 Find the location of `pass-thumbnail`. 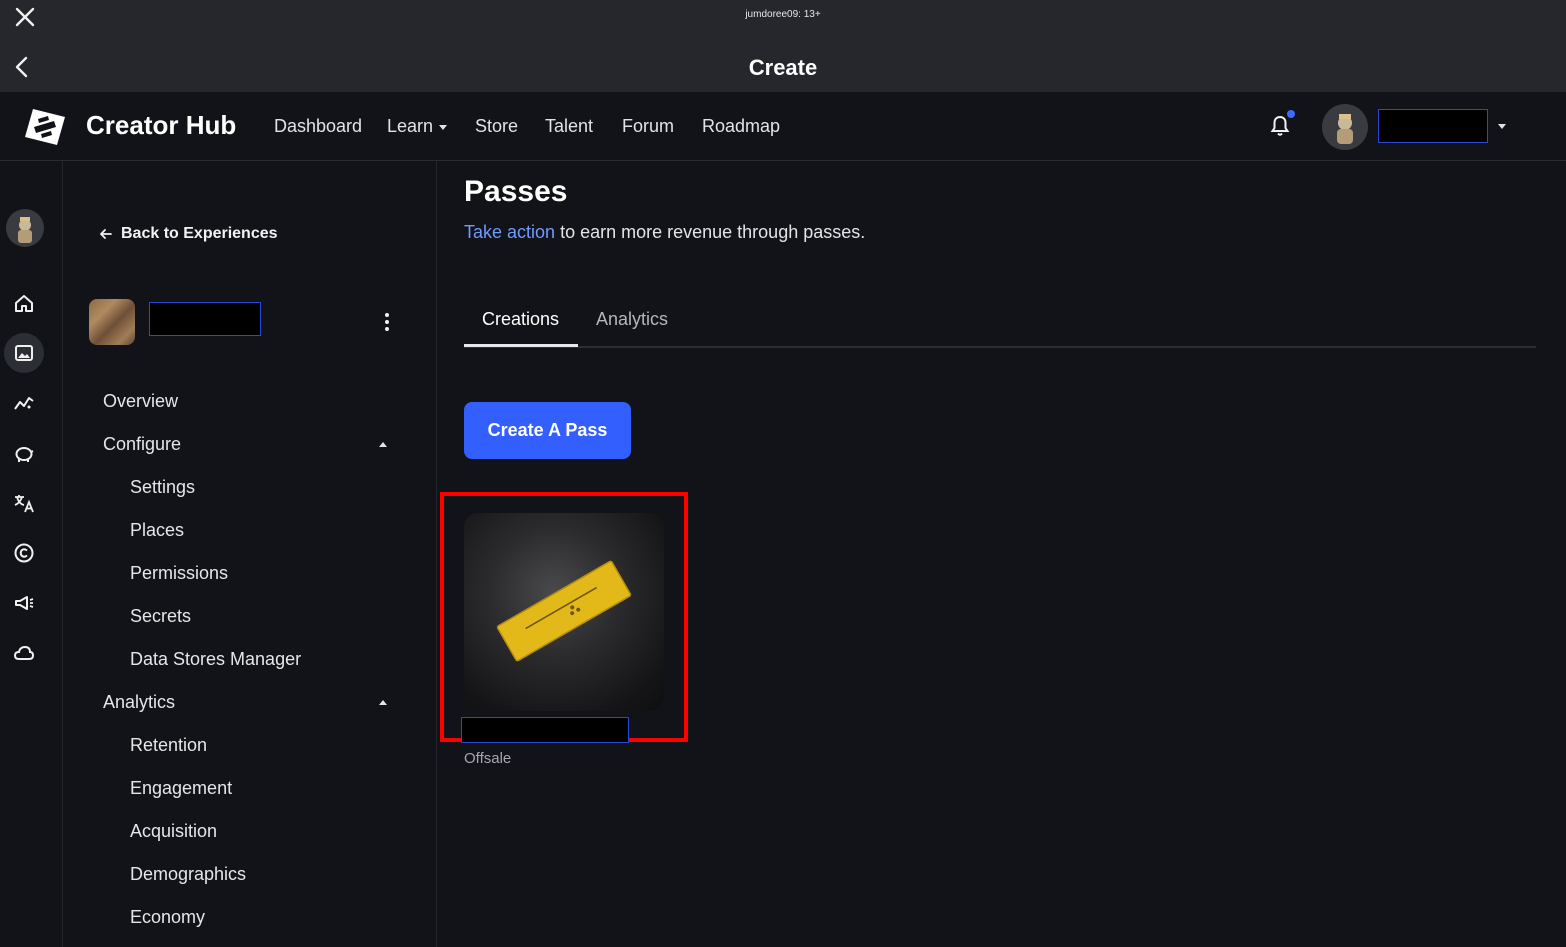

pass-thumbnail is located at coordinates (564, 612).